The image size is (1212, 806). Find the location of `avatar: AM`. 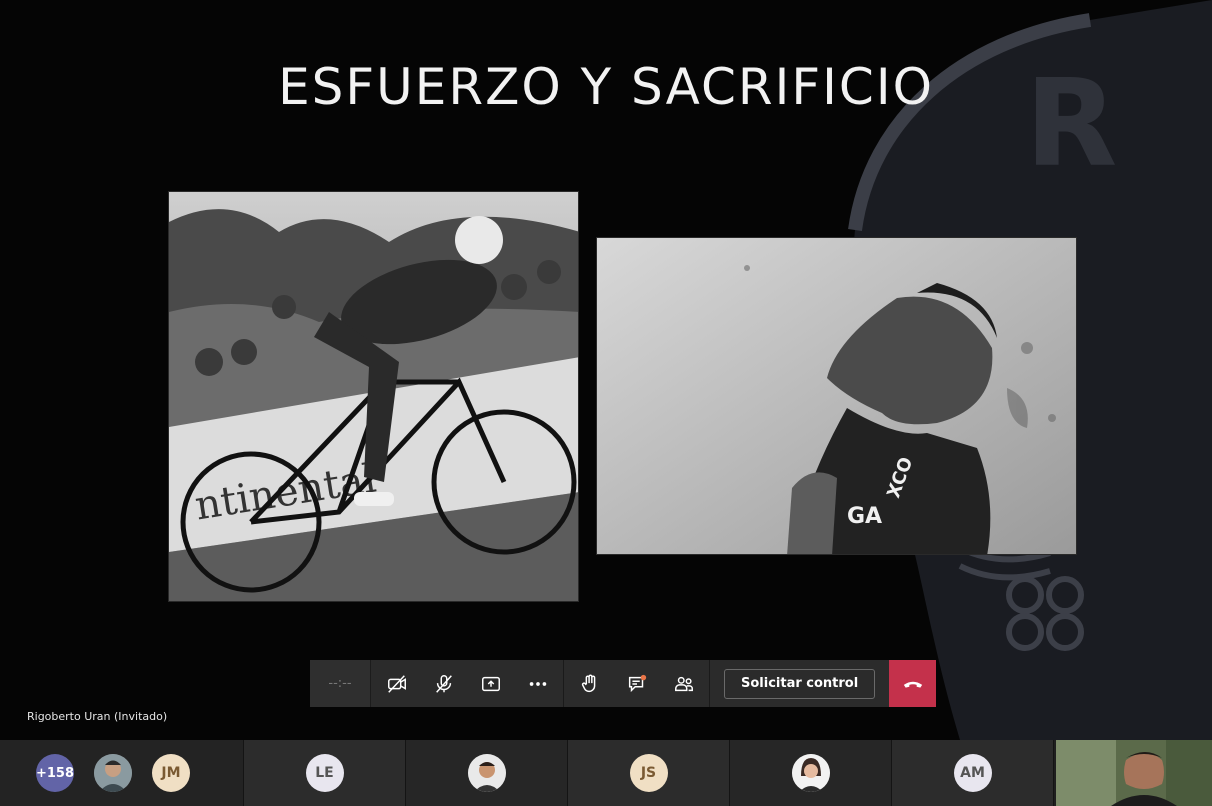

avatar: AM is located at coordinates (972, 773).